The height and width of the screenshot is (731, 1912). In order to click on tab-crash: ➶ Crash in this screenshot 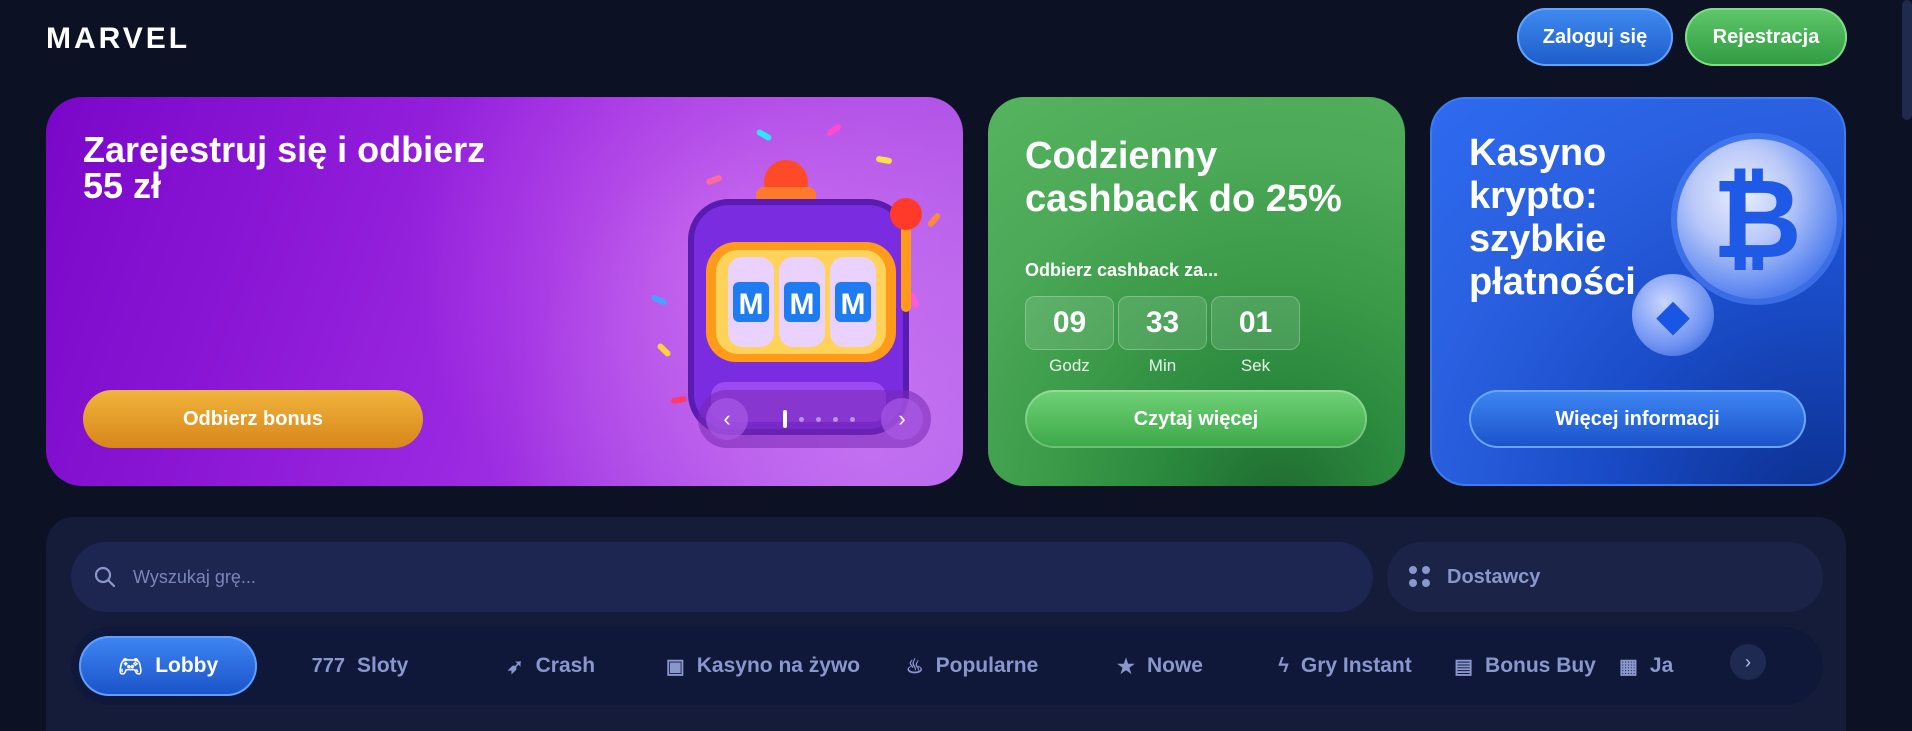, I will do `click(551, 666)`.